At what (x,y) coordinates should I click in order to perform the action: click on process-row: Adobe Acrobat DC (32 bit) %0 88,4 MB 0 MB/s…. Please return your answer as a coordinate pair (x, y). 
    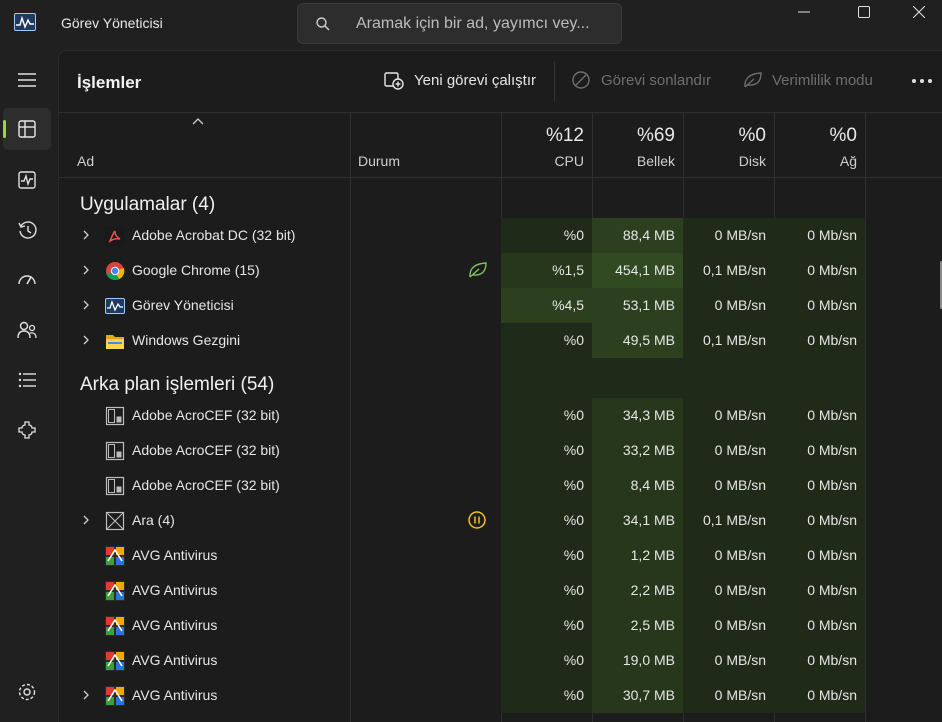
    Looking at the image, I should click on (500, 235).